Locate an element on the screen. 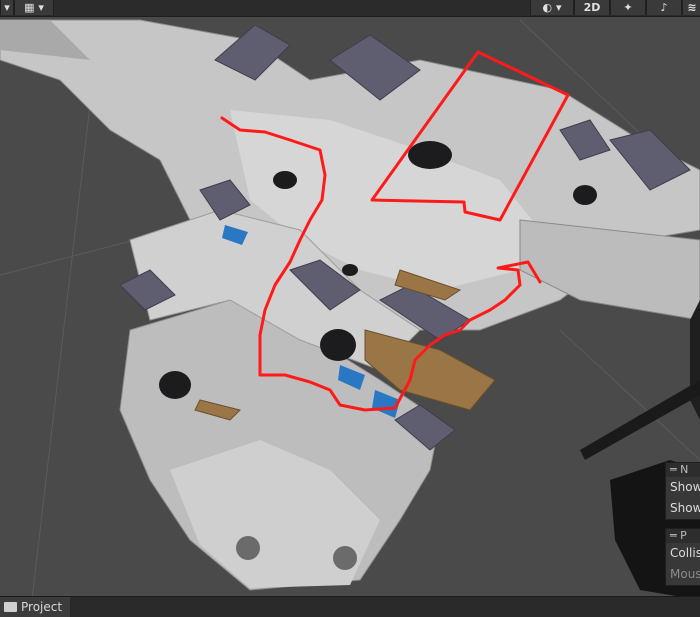  overlay-option: Collis is located at coordinates (683, 553).